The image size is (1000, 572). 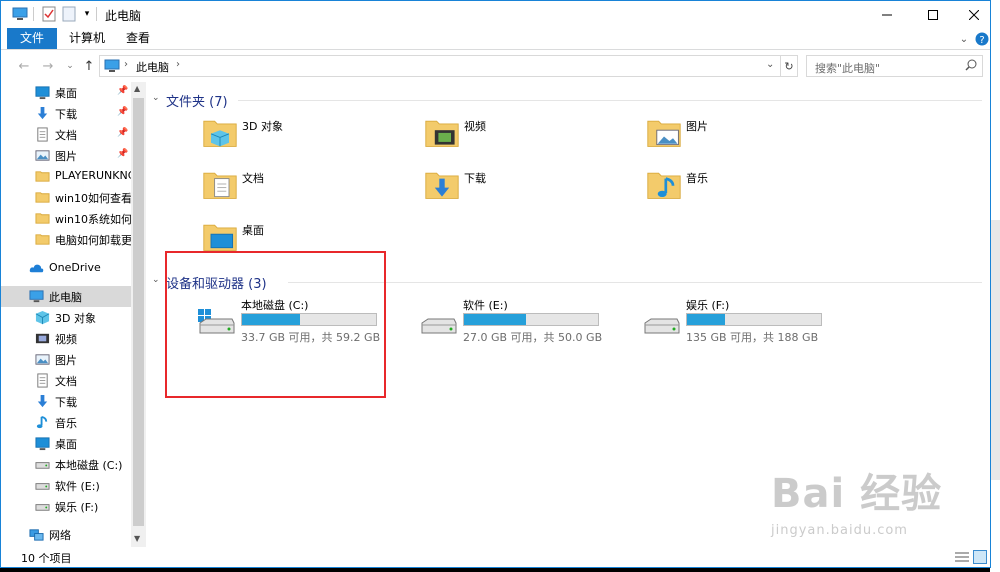 What do you see at coordinates (66, 218) in the screenshot?
I see `nav-item: win10系统如何关` at bounding box center [66, 218].